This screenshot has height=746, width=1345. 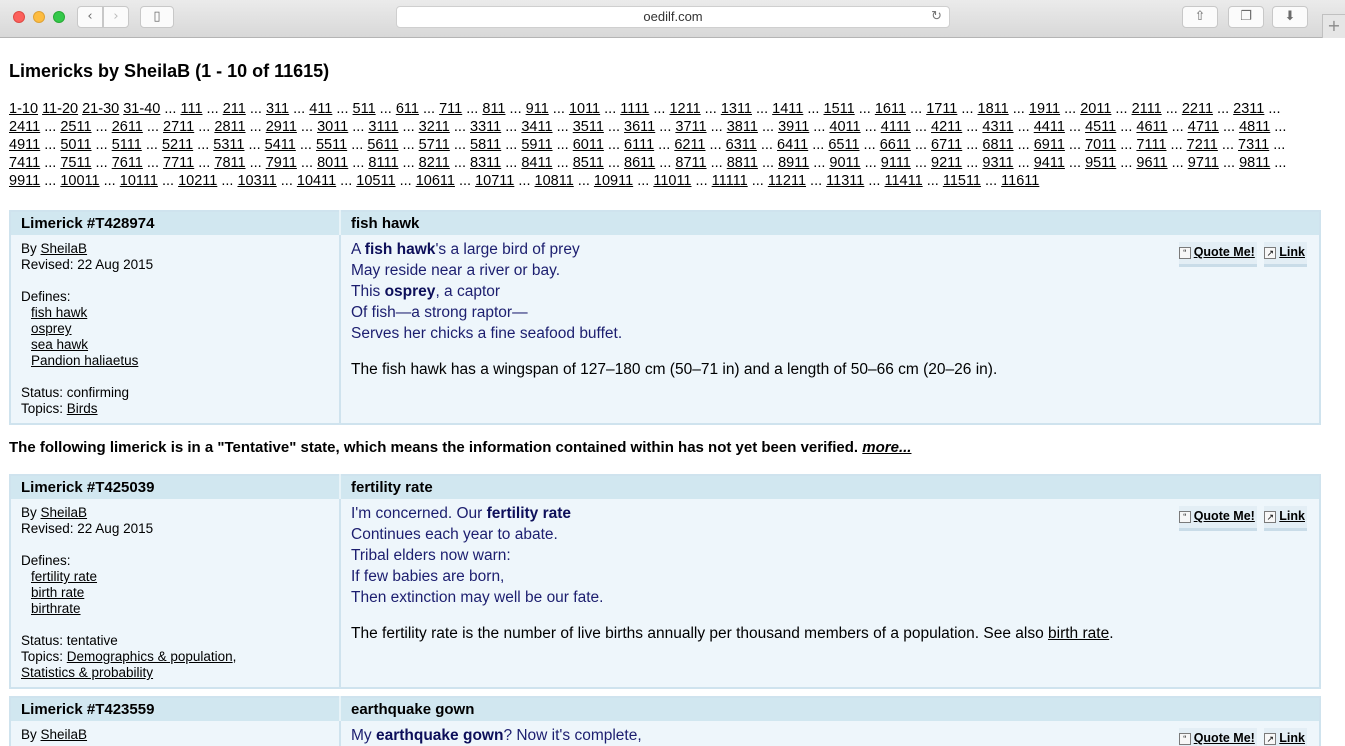 What do you see at coordinates (536, 127) in the screenshot?
I see `page-link: 3411` at bounding box center [536, 127].